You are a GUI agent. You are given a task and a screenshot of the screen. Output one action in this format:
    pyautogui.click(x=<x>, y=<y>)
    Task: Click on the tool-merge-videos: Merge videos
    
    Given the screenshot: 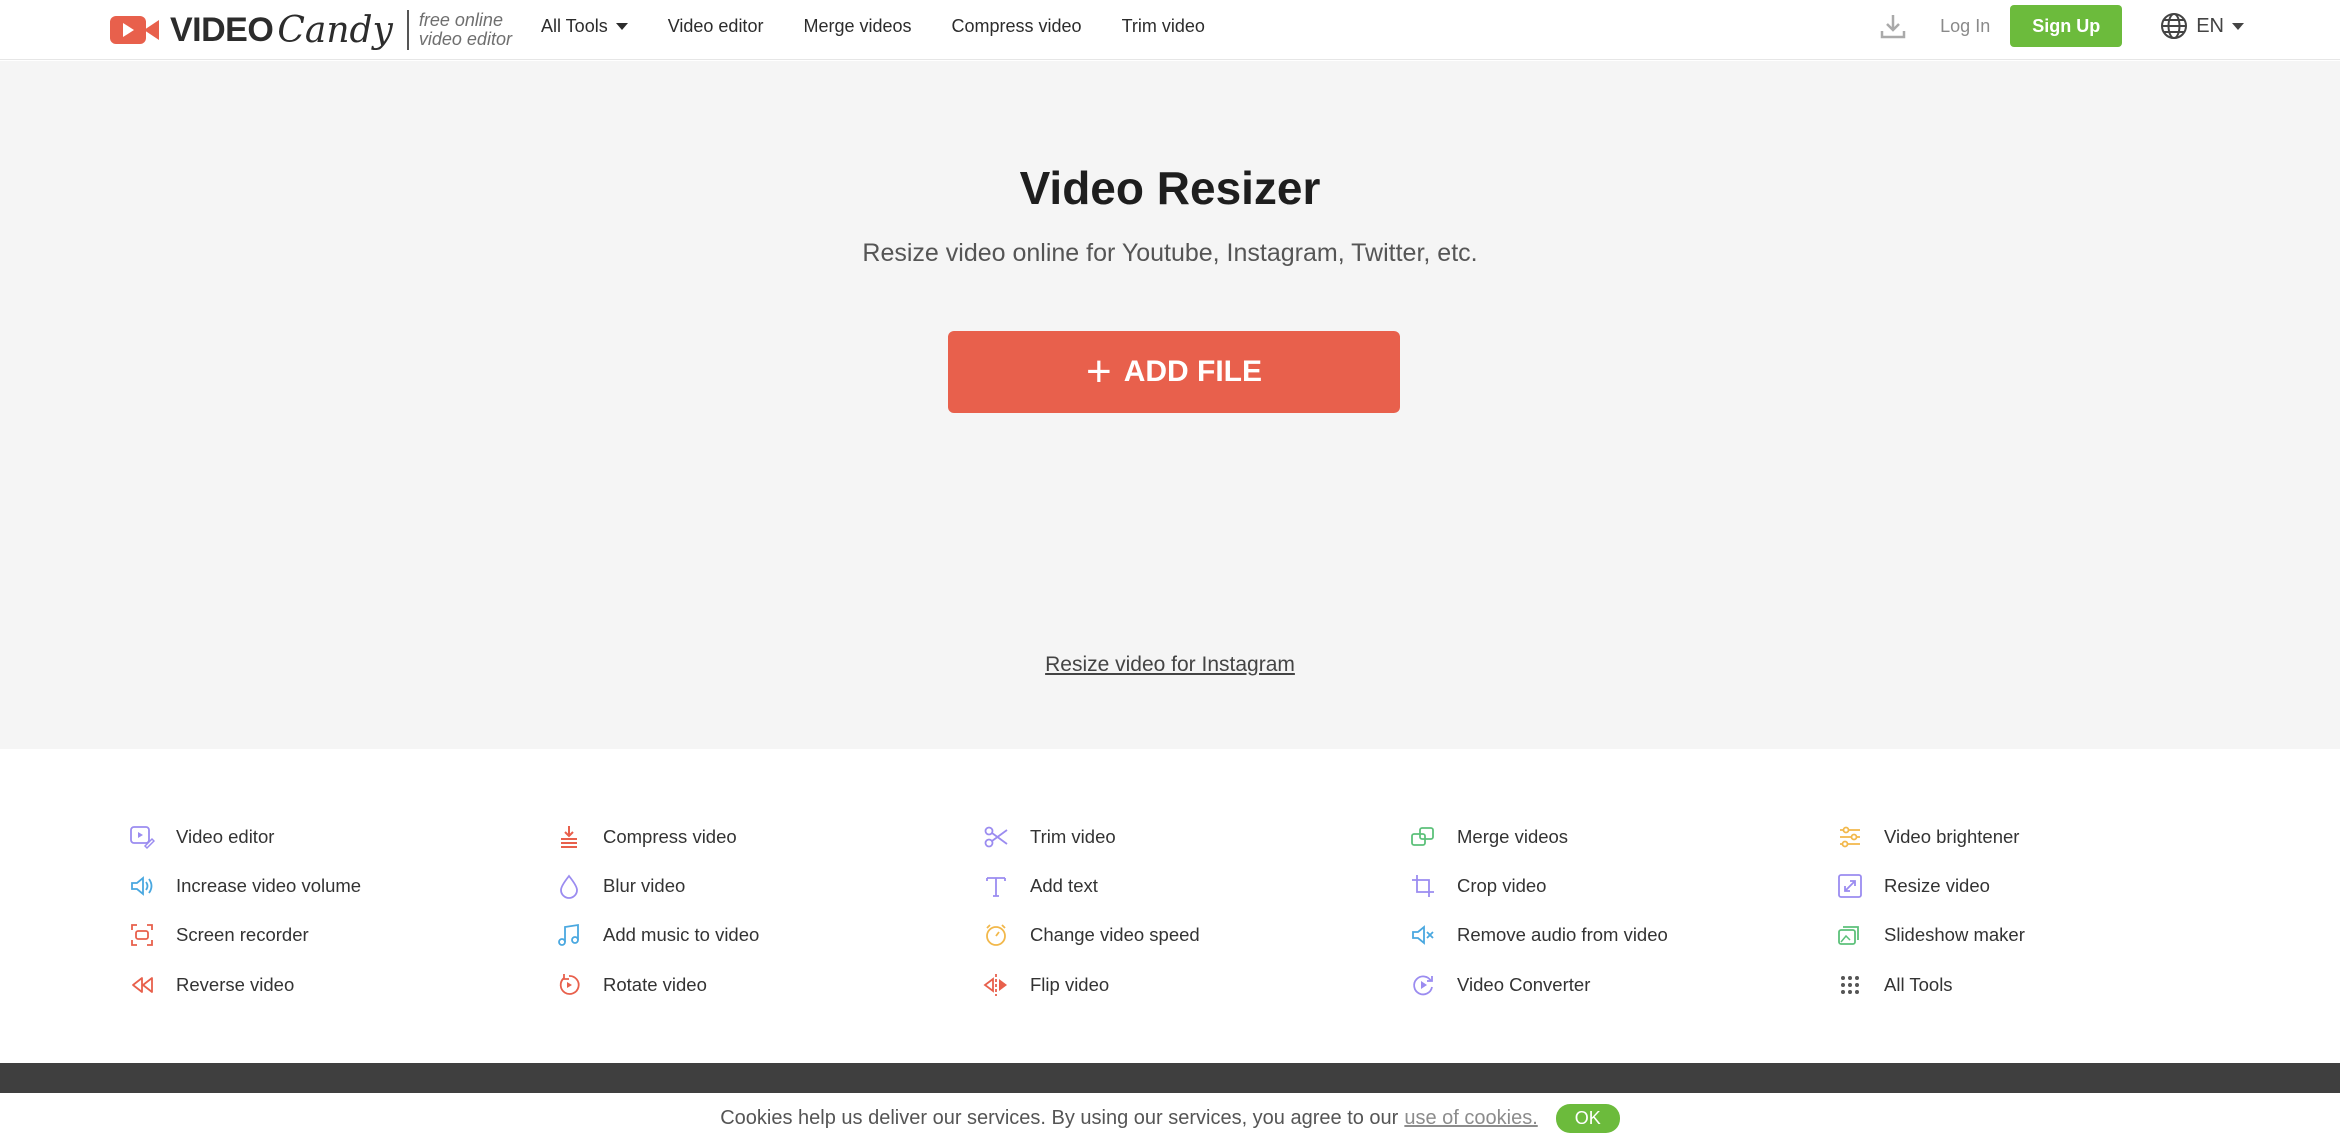 What is the action you would take?
    pyautogui.click(x=1622, y=836)
    